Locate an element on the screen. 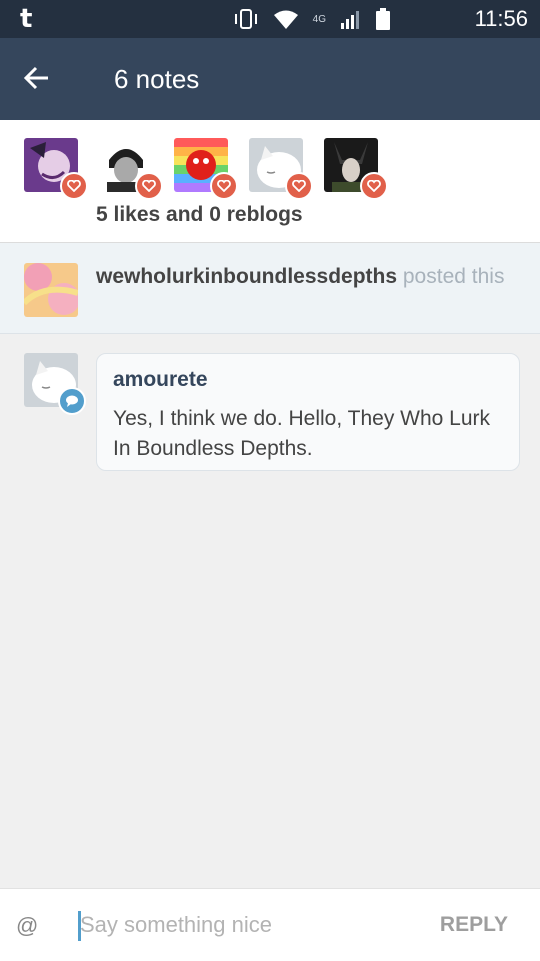  liker-2-avatar is located at coordinates (131, 169).